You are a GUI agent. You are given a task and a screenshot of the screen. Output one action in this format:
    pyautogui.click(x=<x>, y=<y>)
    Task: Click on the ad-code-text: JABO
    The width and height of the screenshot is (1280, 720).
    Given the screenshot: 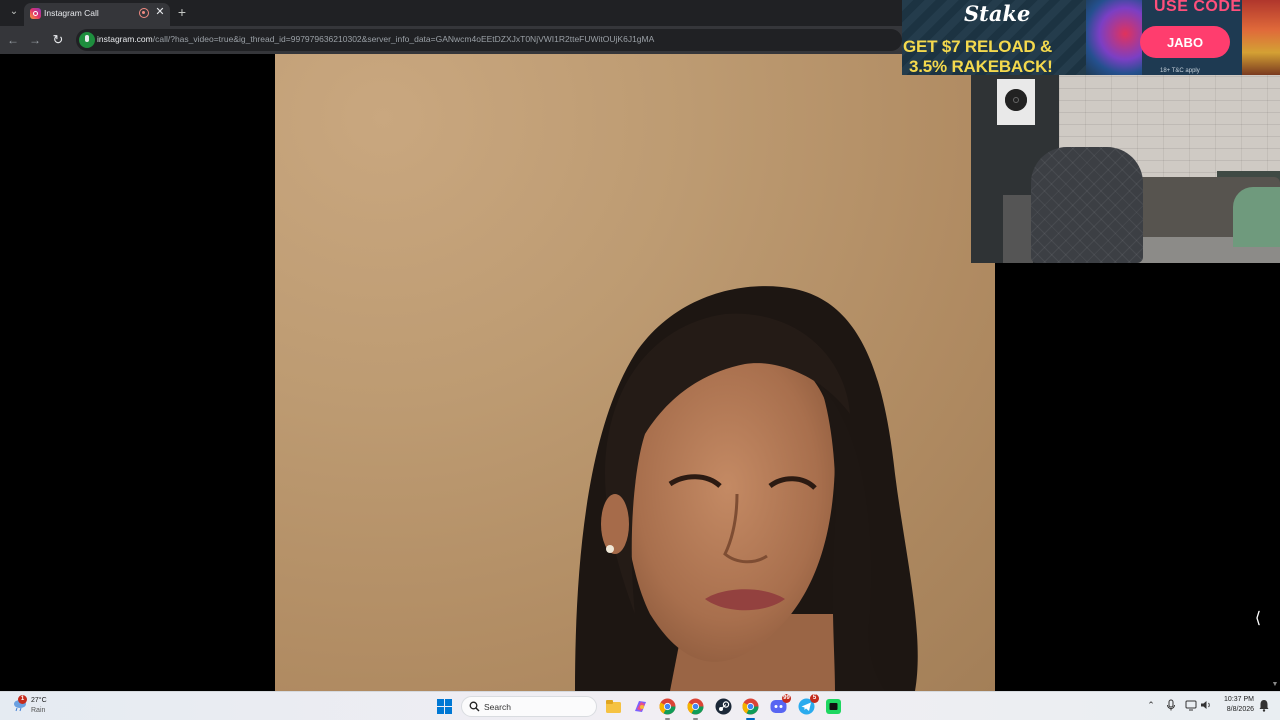 What is the action you would take?
    pyautogui.click(x=1185, y=42)
    